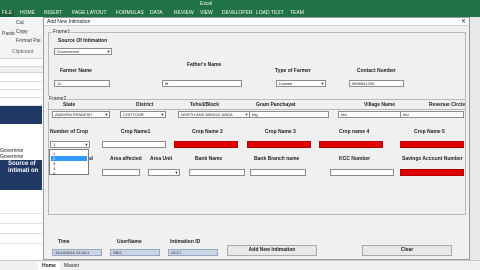  Describe the element at coordinates (362, 172) in the screenshot. I see `kcc-input` at that location.